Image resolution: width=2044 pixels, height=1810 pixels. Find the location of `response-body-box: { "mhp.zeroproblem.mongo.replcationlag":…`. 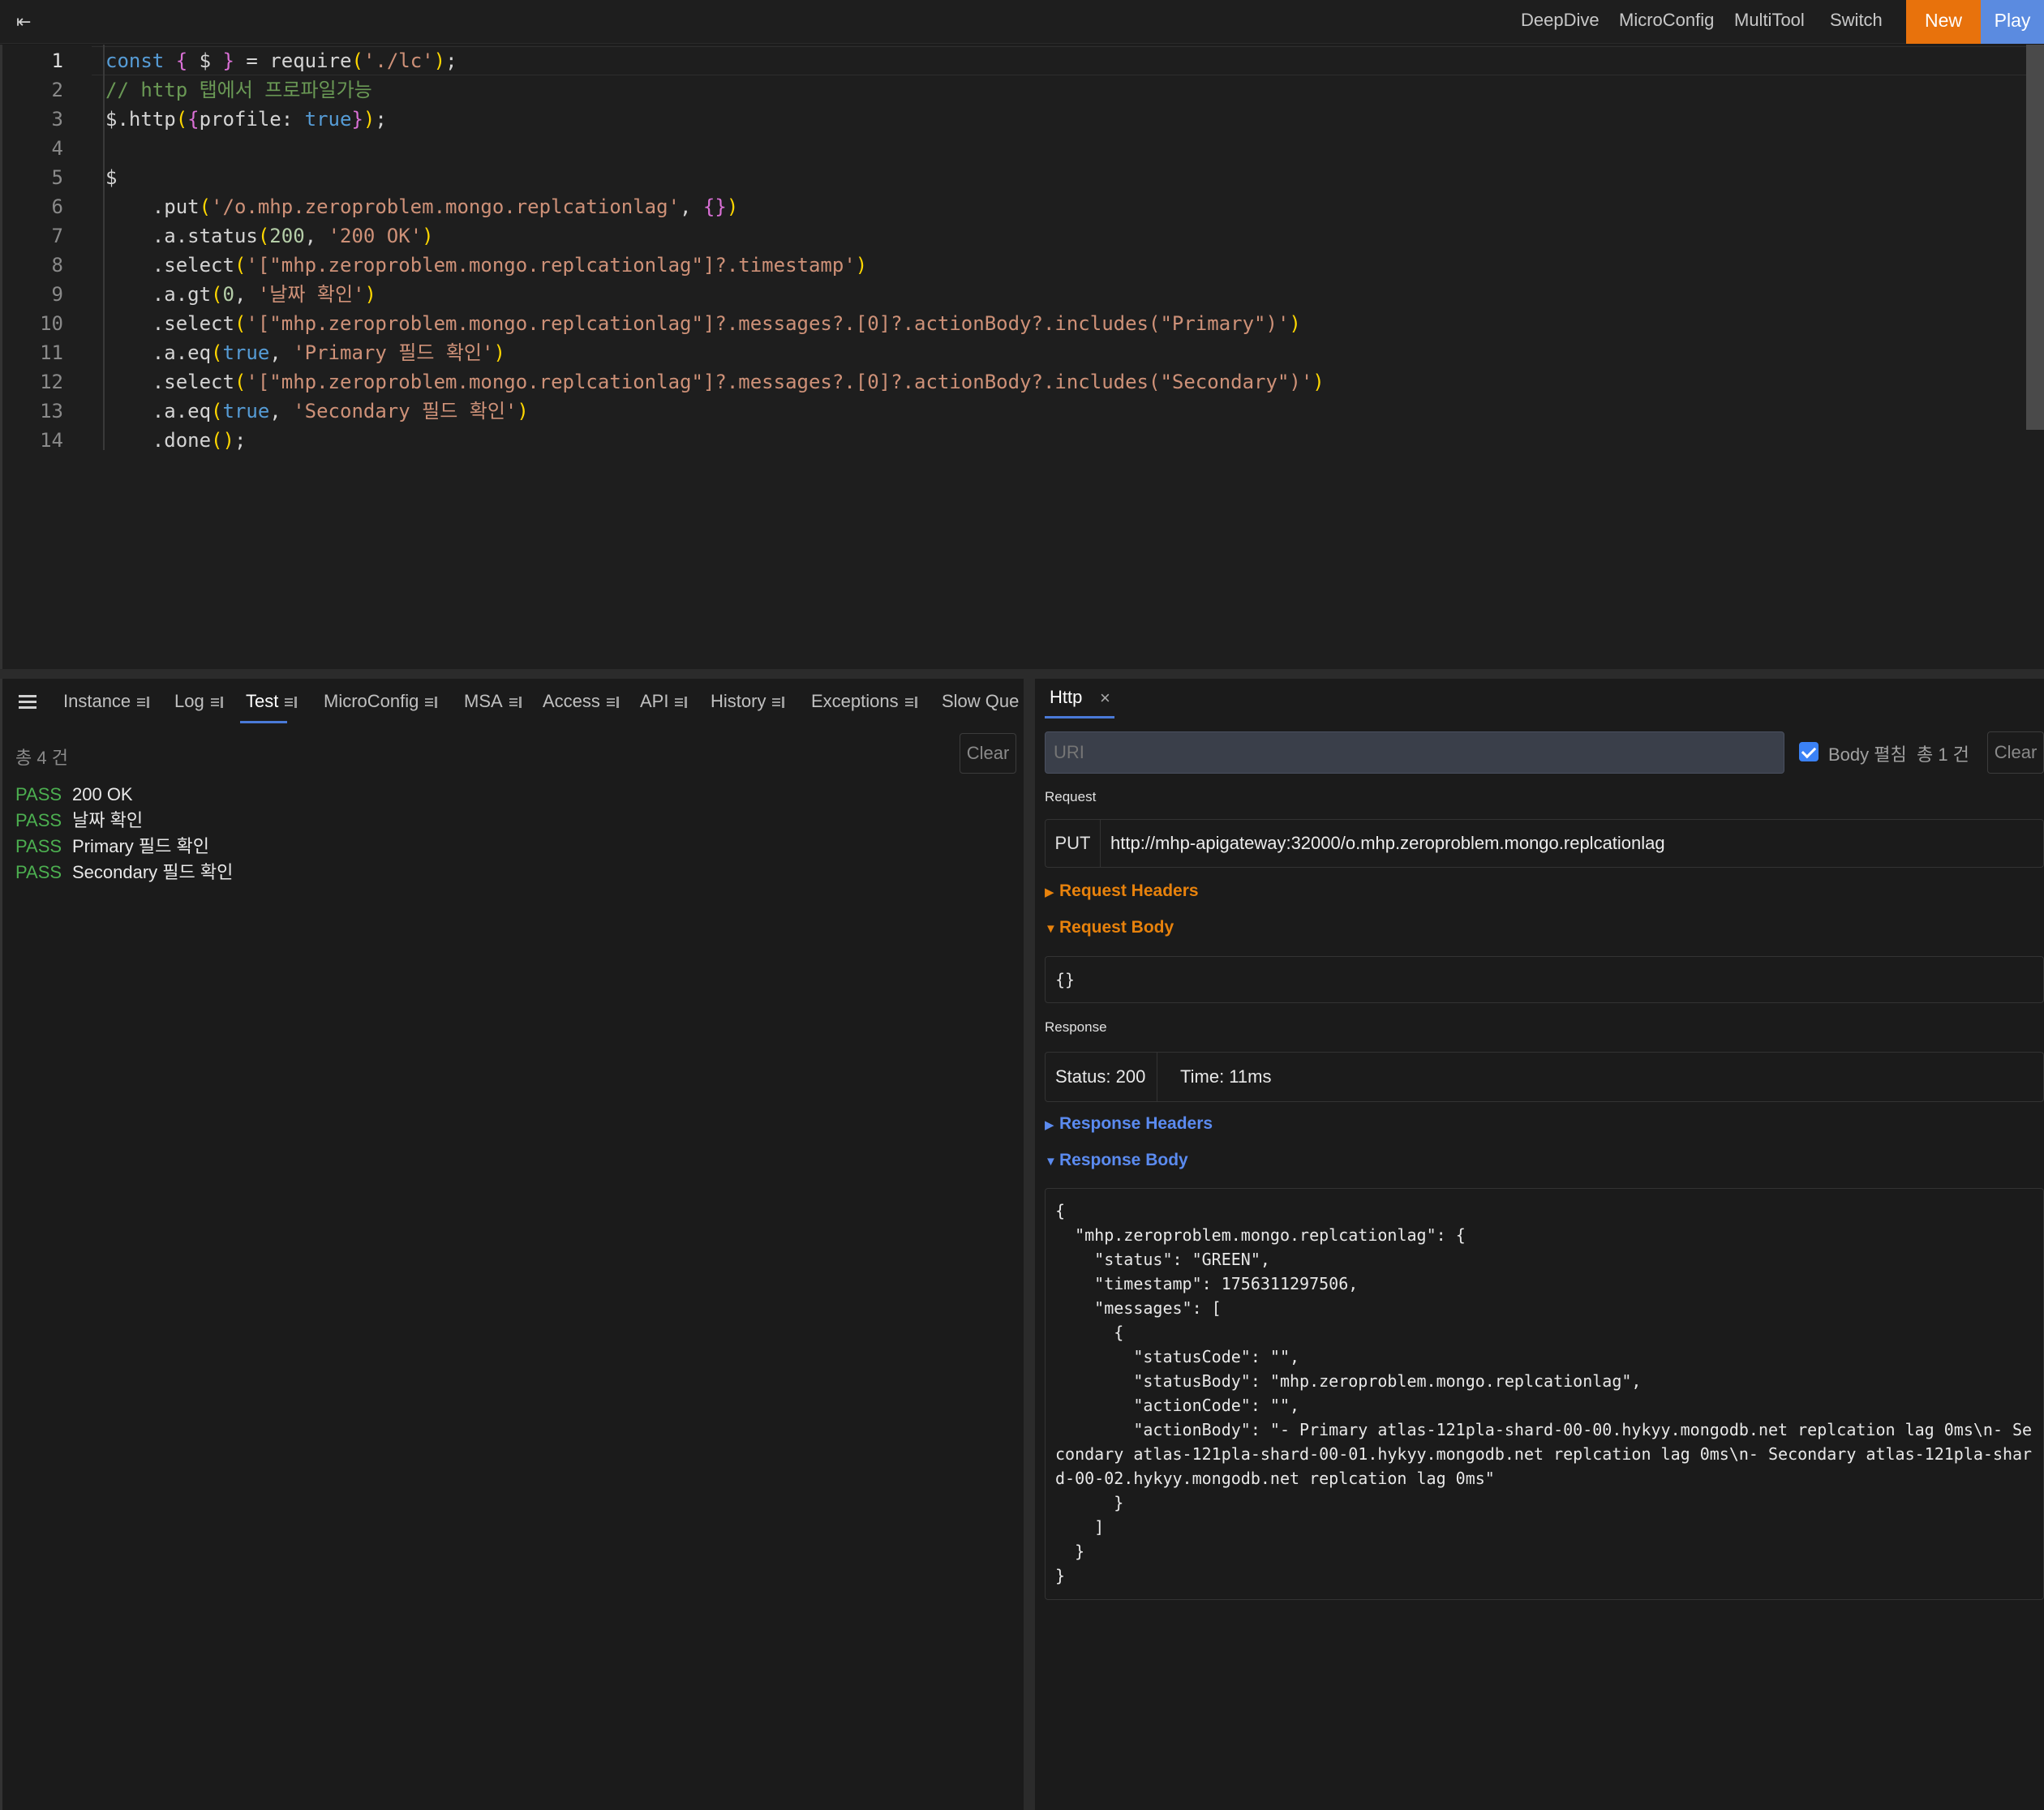

response-body-box: { "mhp.zeroproblem.mongo.replcationlag":… is located at coordinates (1545, 1394).